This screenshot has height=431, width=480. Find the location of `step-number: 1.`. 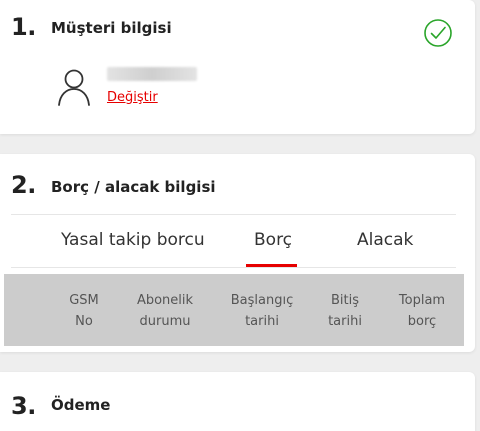

step-number: 1. is located at coordinates (23, 27).